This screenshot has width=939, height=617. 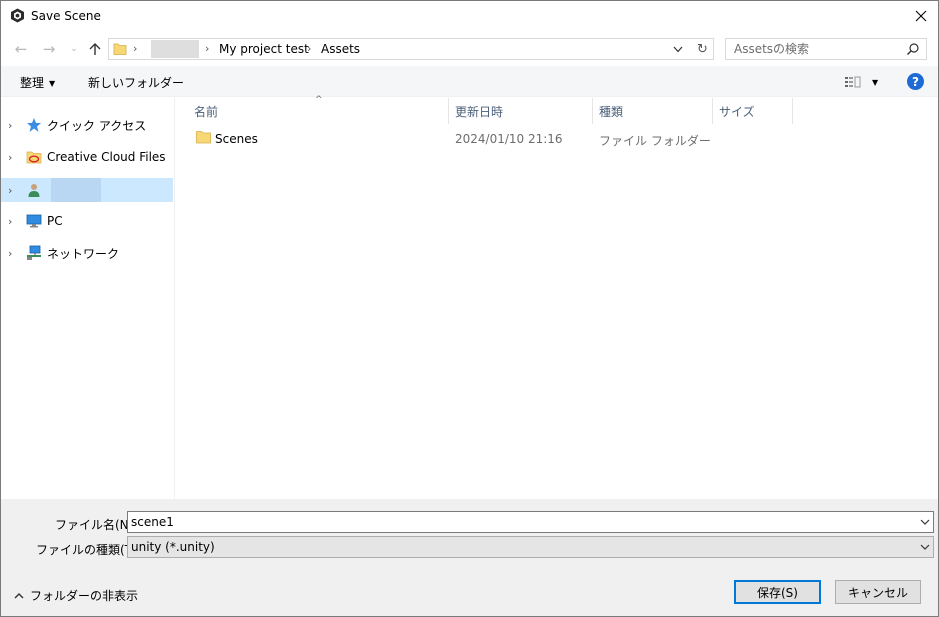 I want to click on search-input, so click(x=816, y=49).